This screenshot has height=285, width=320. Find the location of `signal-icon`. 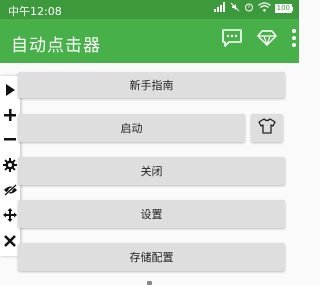

signal-icon is located at coordinates (219, 8).